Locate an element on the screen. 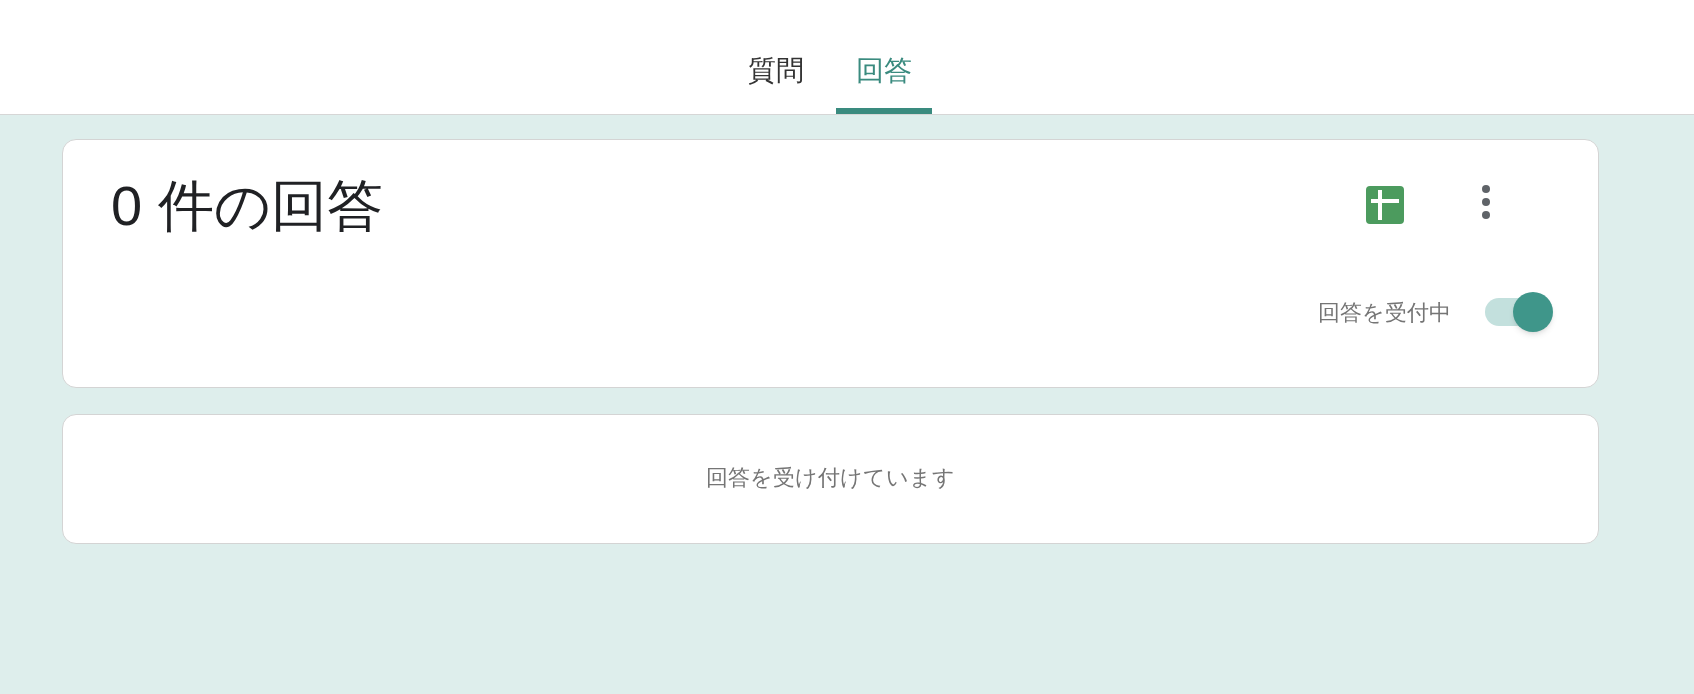 Image resolution: width=1694 pixels, height=694 pixels. response-count-title: 0 件の回答 is located at coordinates (247, 206).